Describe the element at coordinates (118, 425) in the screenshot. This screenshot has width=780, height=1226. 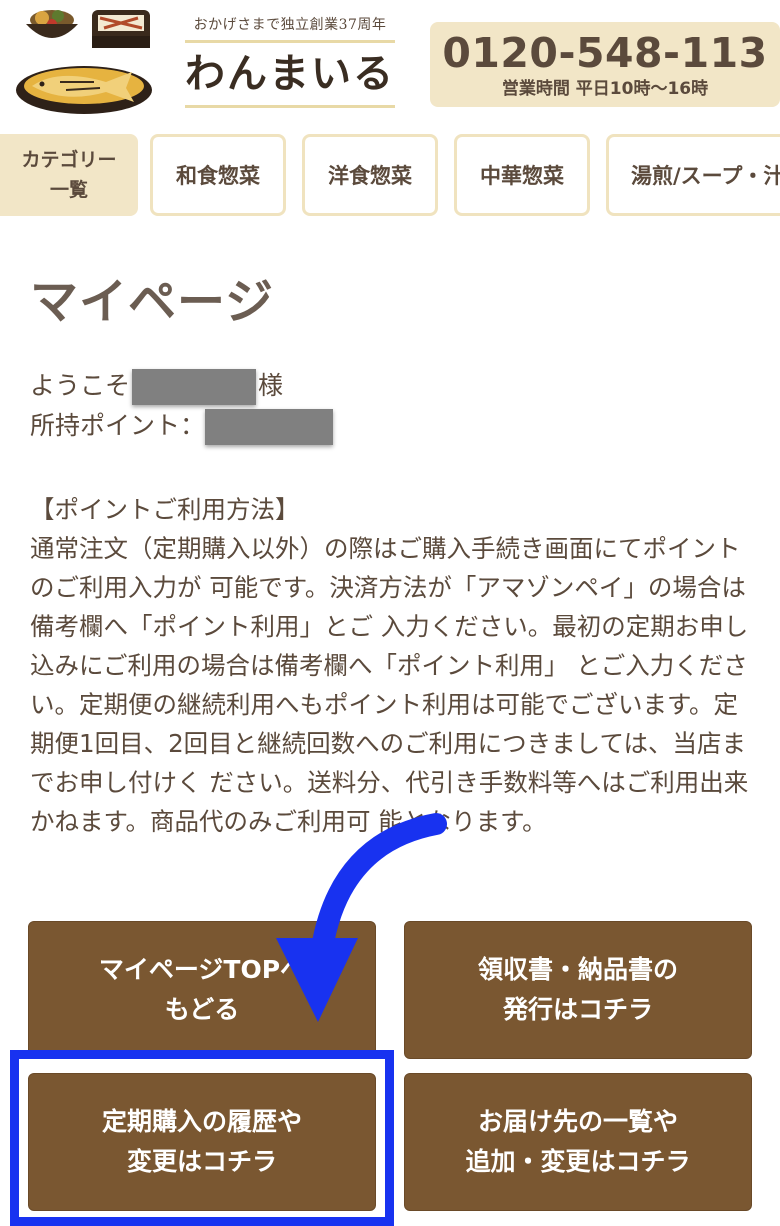
I see `points-label: 所持ポイント：` at that location.